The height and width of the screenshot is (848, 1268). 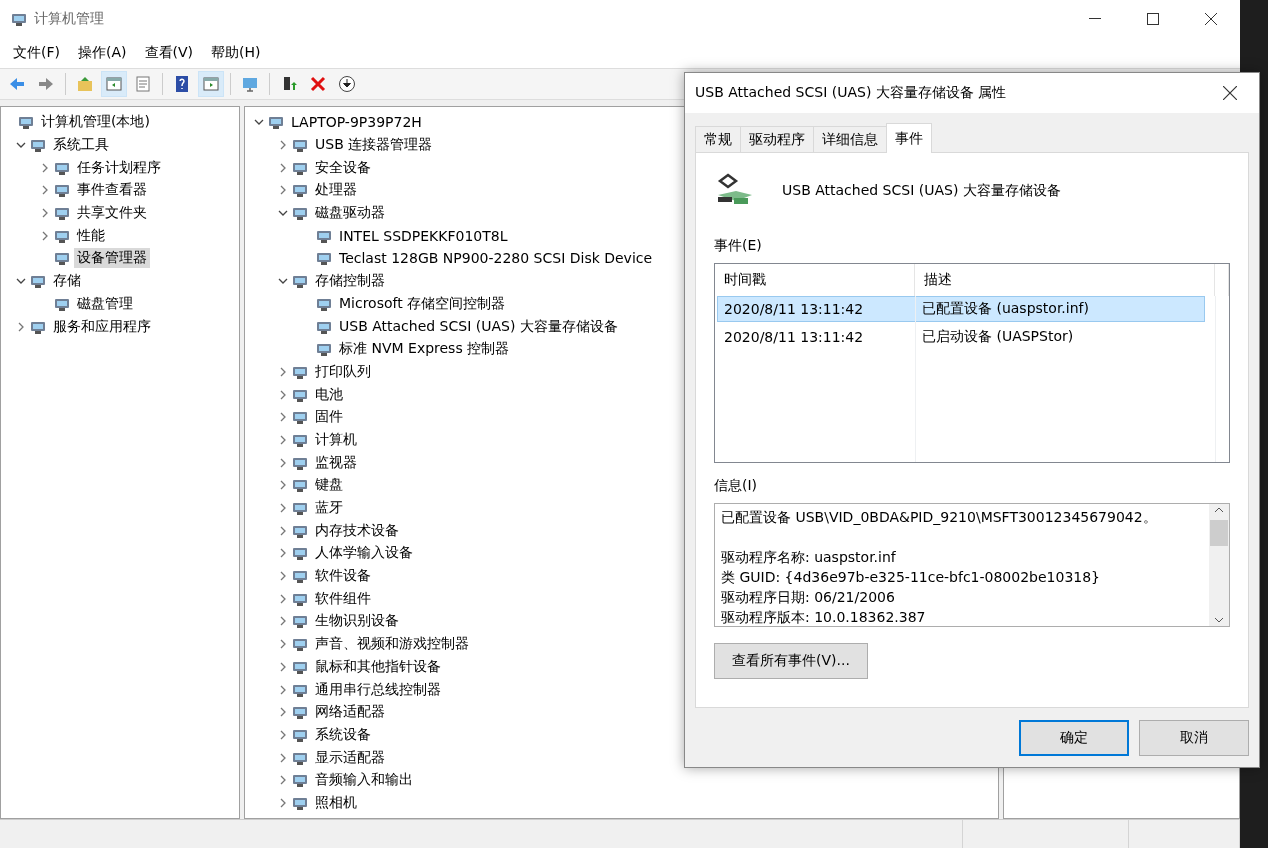 I want to click on dialog-button: 取消, so click(x=1194, y=738).